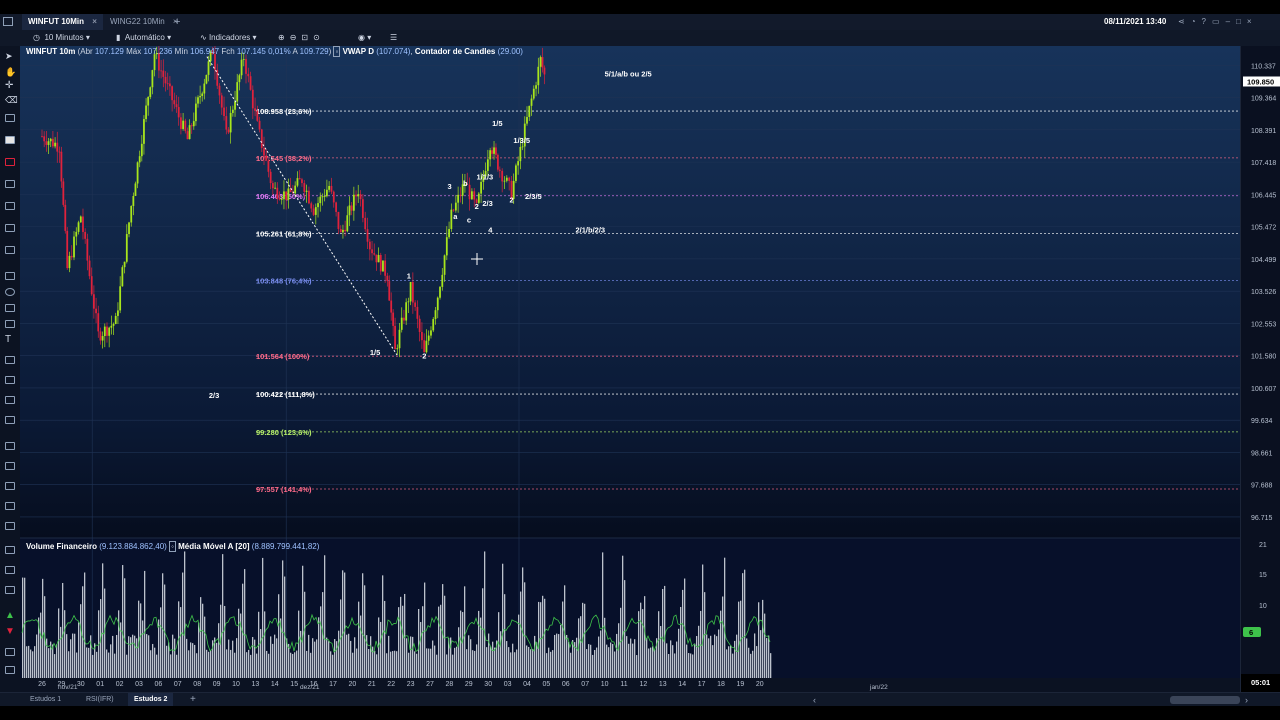  Describe the element at coordinates (10, 526) in the screenshot. I see `regression-tool-icon` at that location.